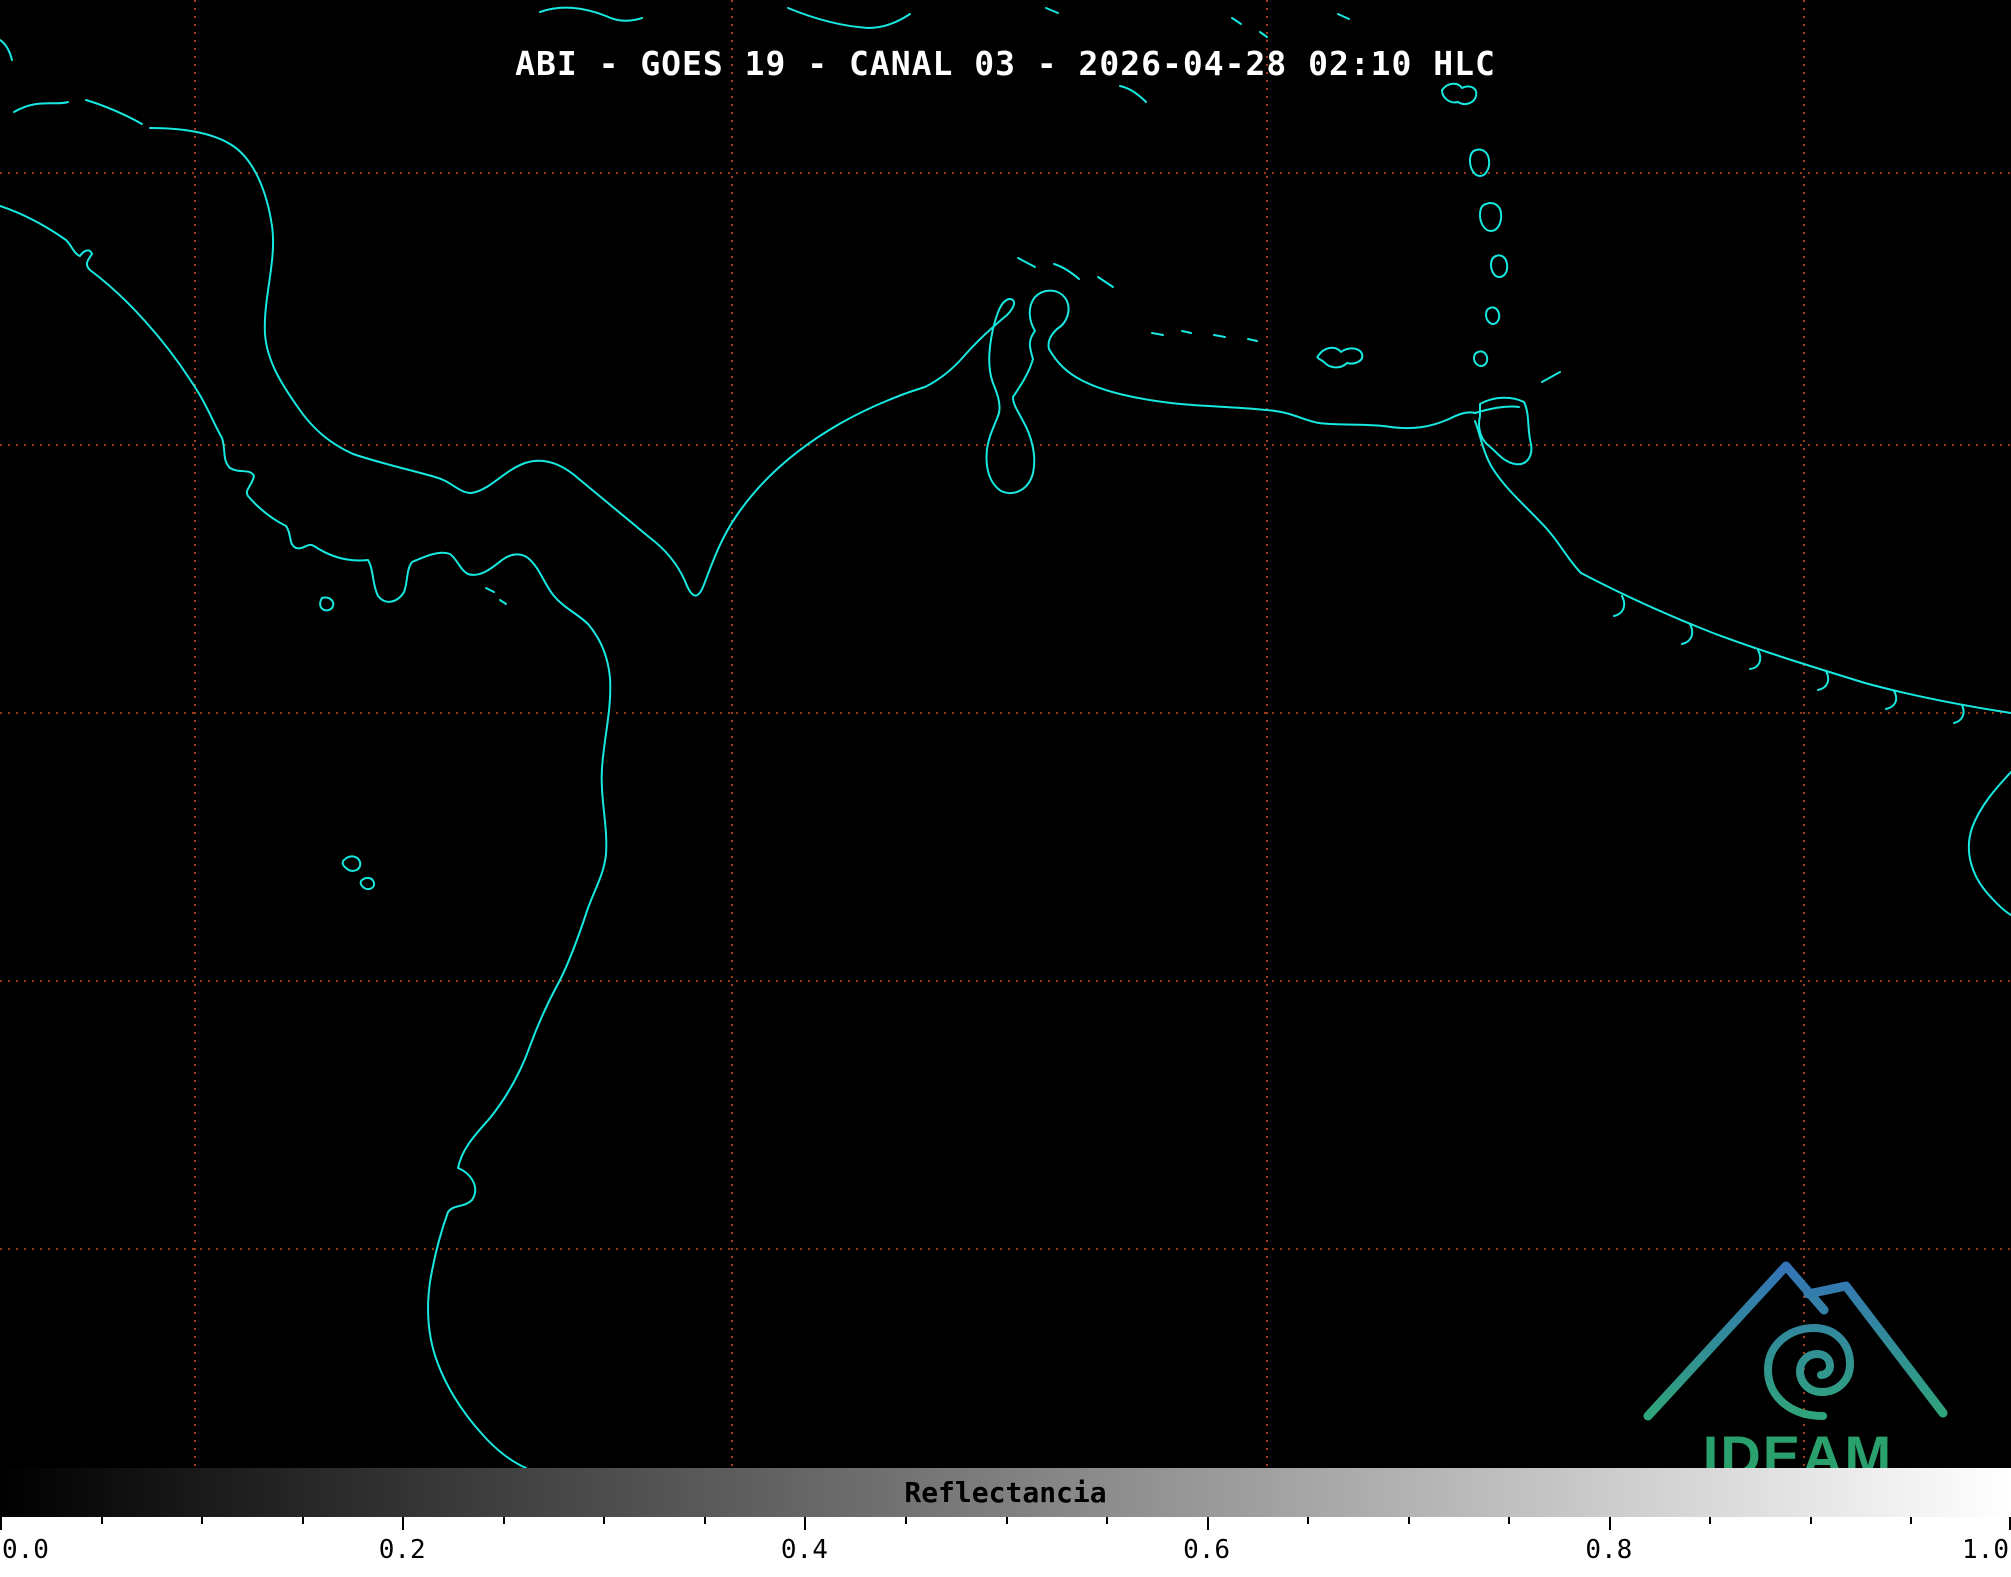 The height and width of the screenshot is (1577, 2011). I want to click on coastline-pearl-islands, so click(496, 596).